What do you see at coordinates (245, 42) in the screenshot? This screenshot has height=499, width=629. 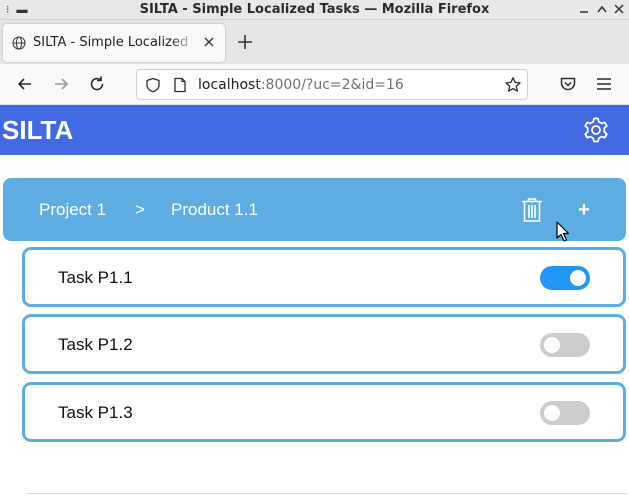 I see `new-tab-icon` at bounding box center [245, 42].